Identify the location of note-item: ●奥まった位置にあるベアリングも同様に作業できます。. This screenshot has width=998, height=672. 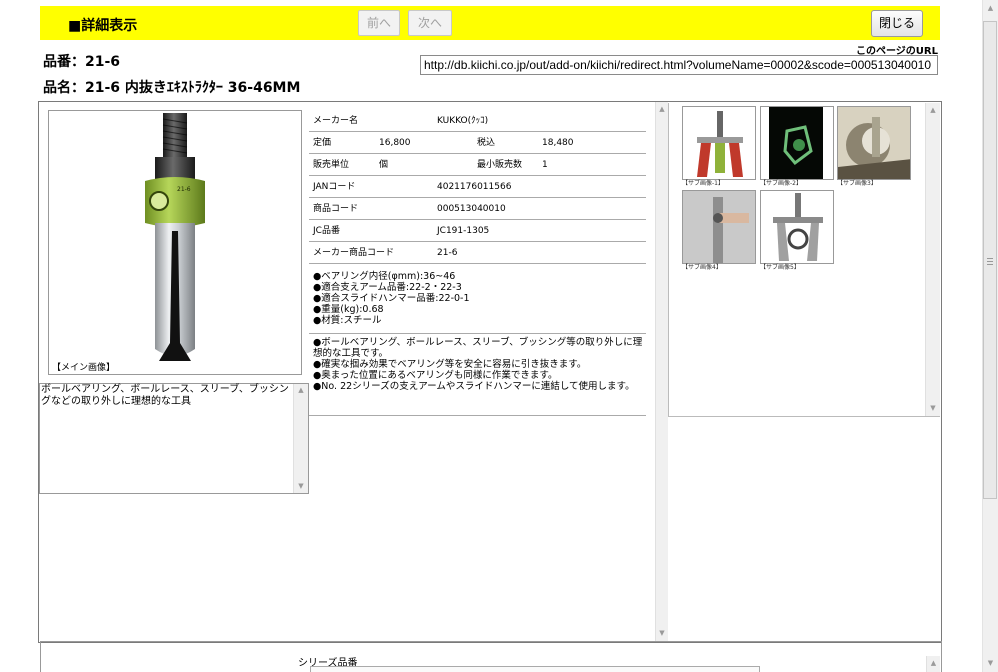
(435, 375).